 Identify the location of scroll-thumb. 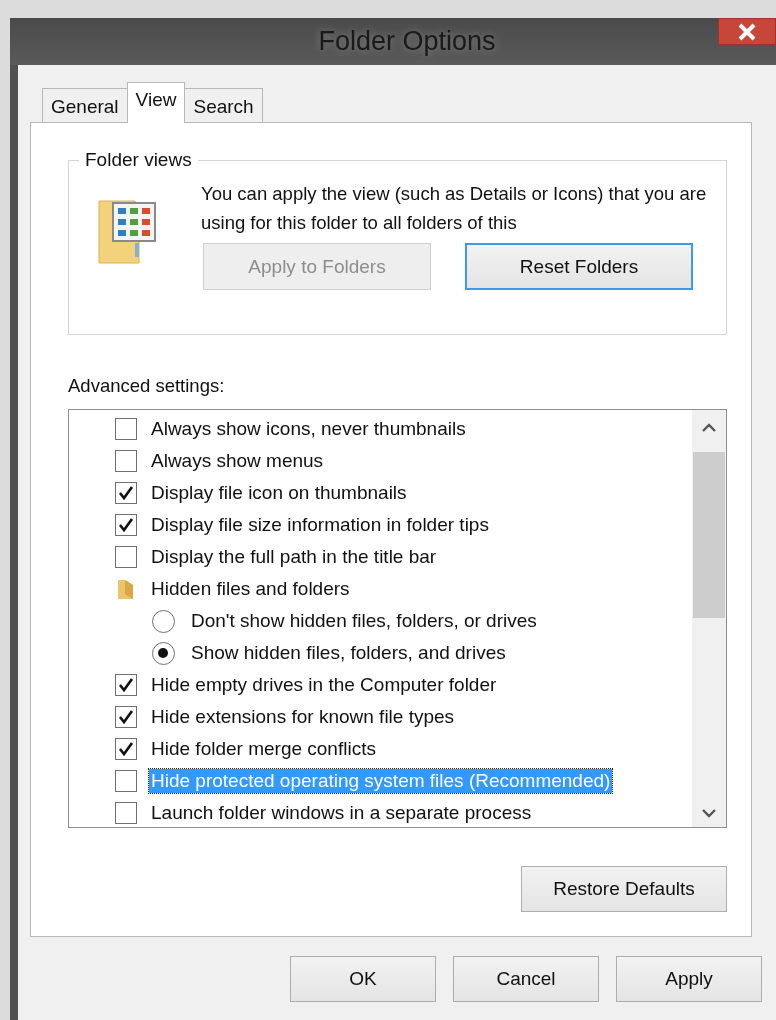
(709, 535).